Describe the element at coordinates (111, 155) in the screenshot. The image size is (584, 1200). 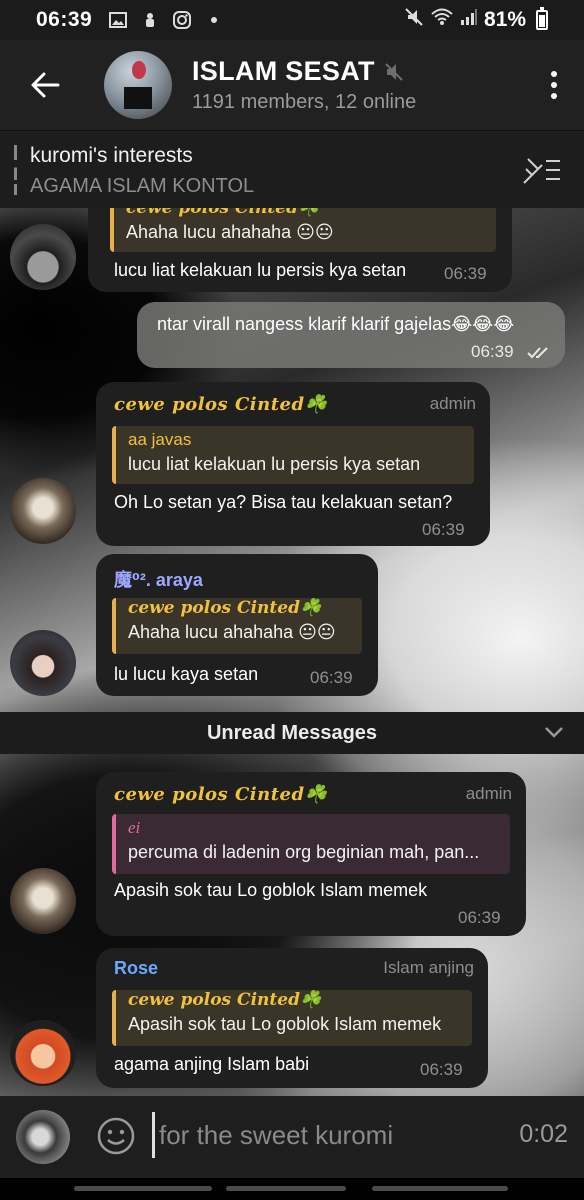
I see `pinned-title: kuromi's interests` at that location.